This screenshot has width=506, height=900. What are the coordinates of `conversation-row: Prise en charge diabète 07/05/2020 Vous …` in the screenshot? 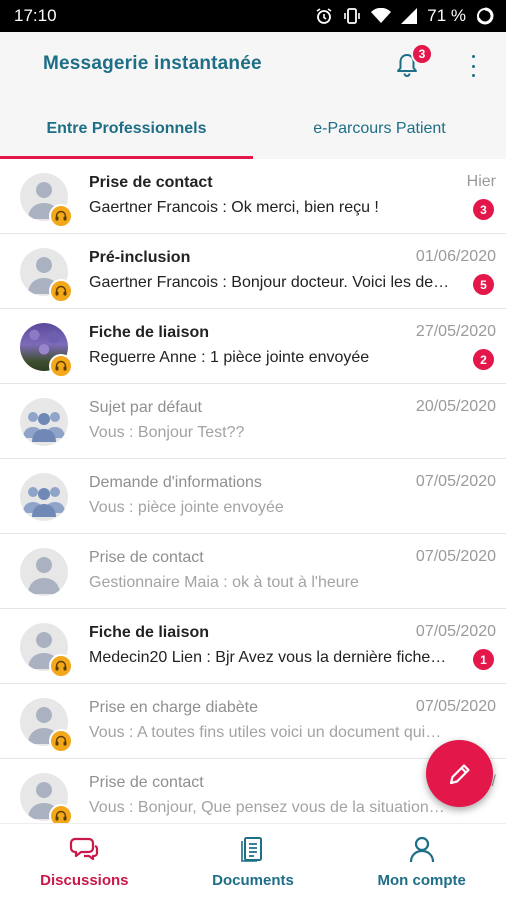 It's located at (253, 721).